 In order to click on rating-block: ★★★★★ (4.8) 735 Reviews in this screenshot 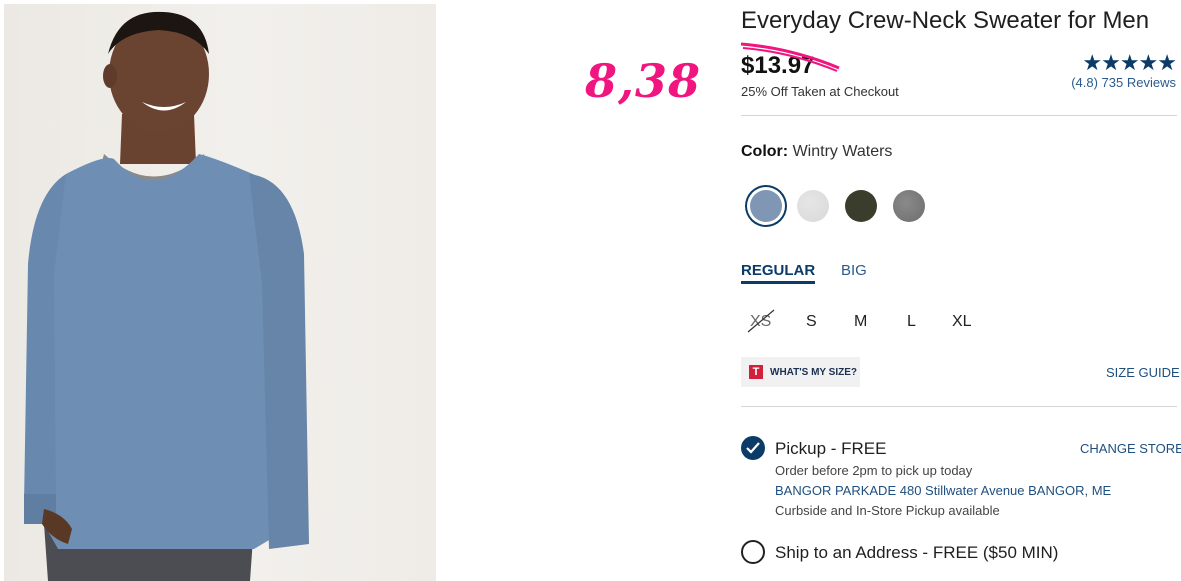, I will do `click(1116, 71)`.